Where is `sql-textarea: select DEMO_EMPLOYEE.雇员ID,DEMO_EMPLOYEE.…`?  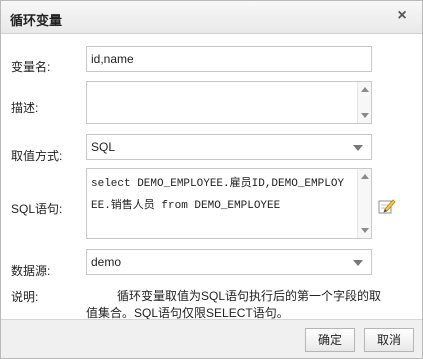
sql-textarea: select DEMO_EMPLOYEE.雇员ID,DEMO_EMPLOYEE.… is located at coordinates (229, 203).